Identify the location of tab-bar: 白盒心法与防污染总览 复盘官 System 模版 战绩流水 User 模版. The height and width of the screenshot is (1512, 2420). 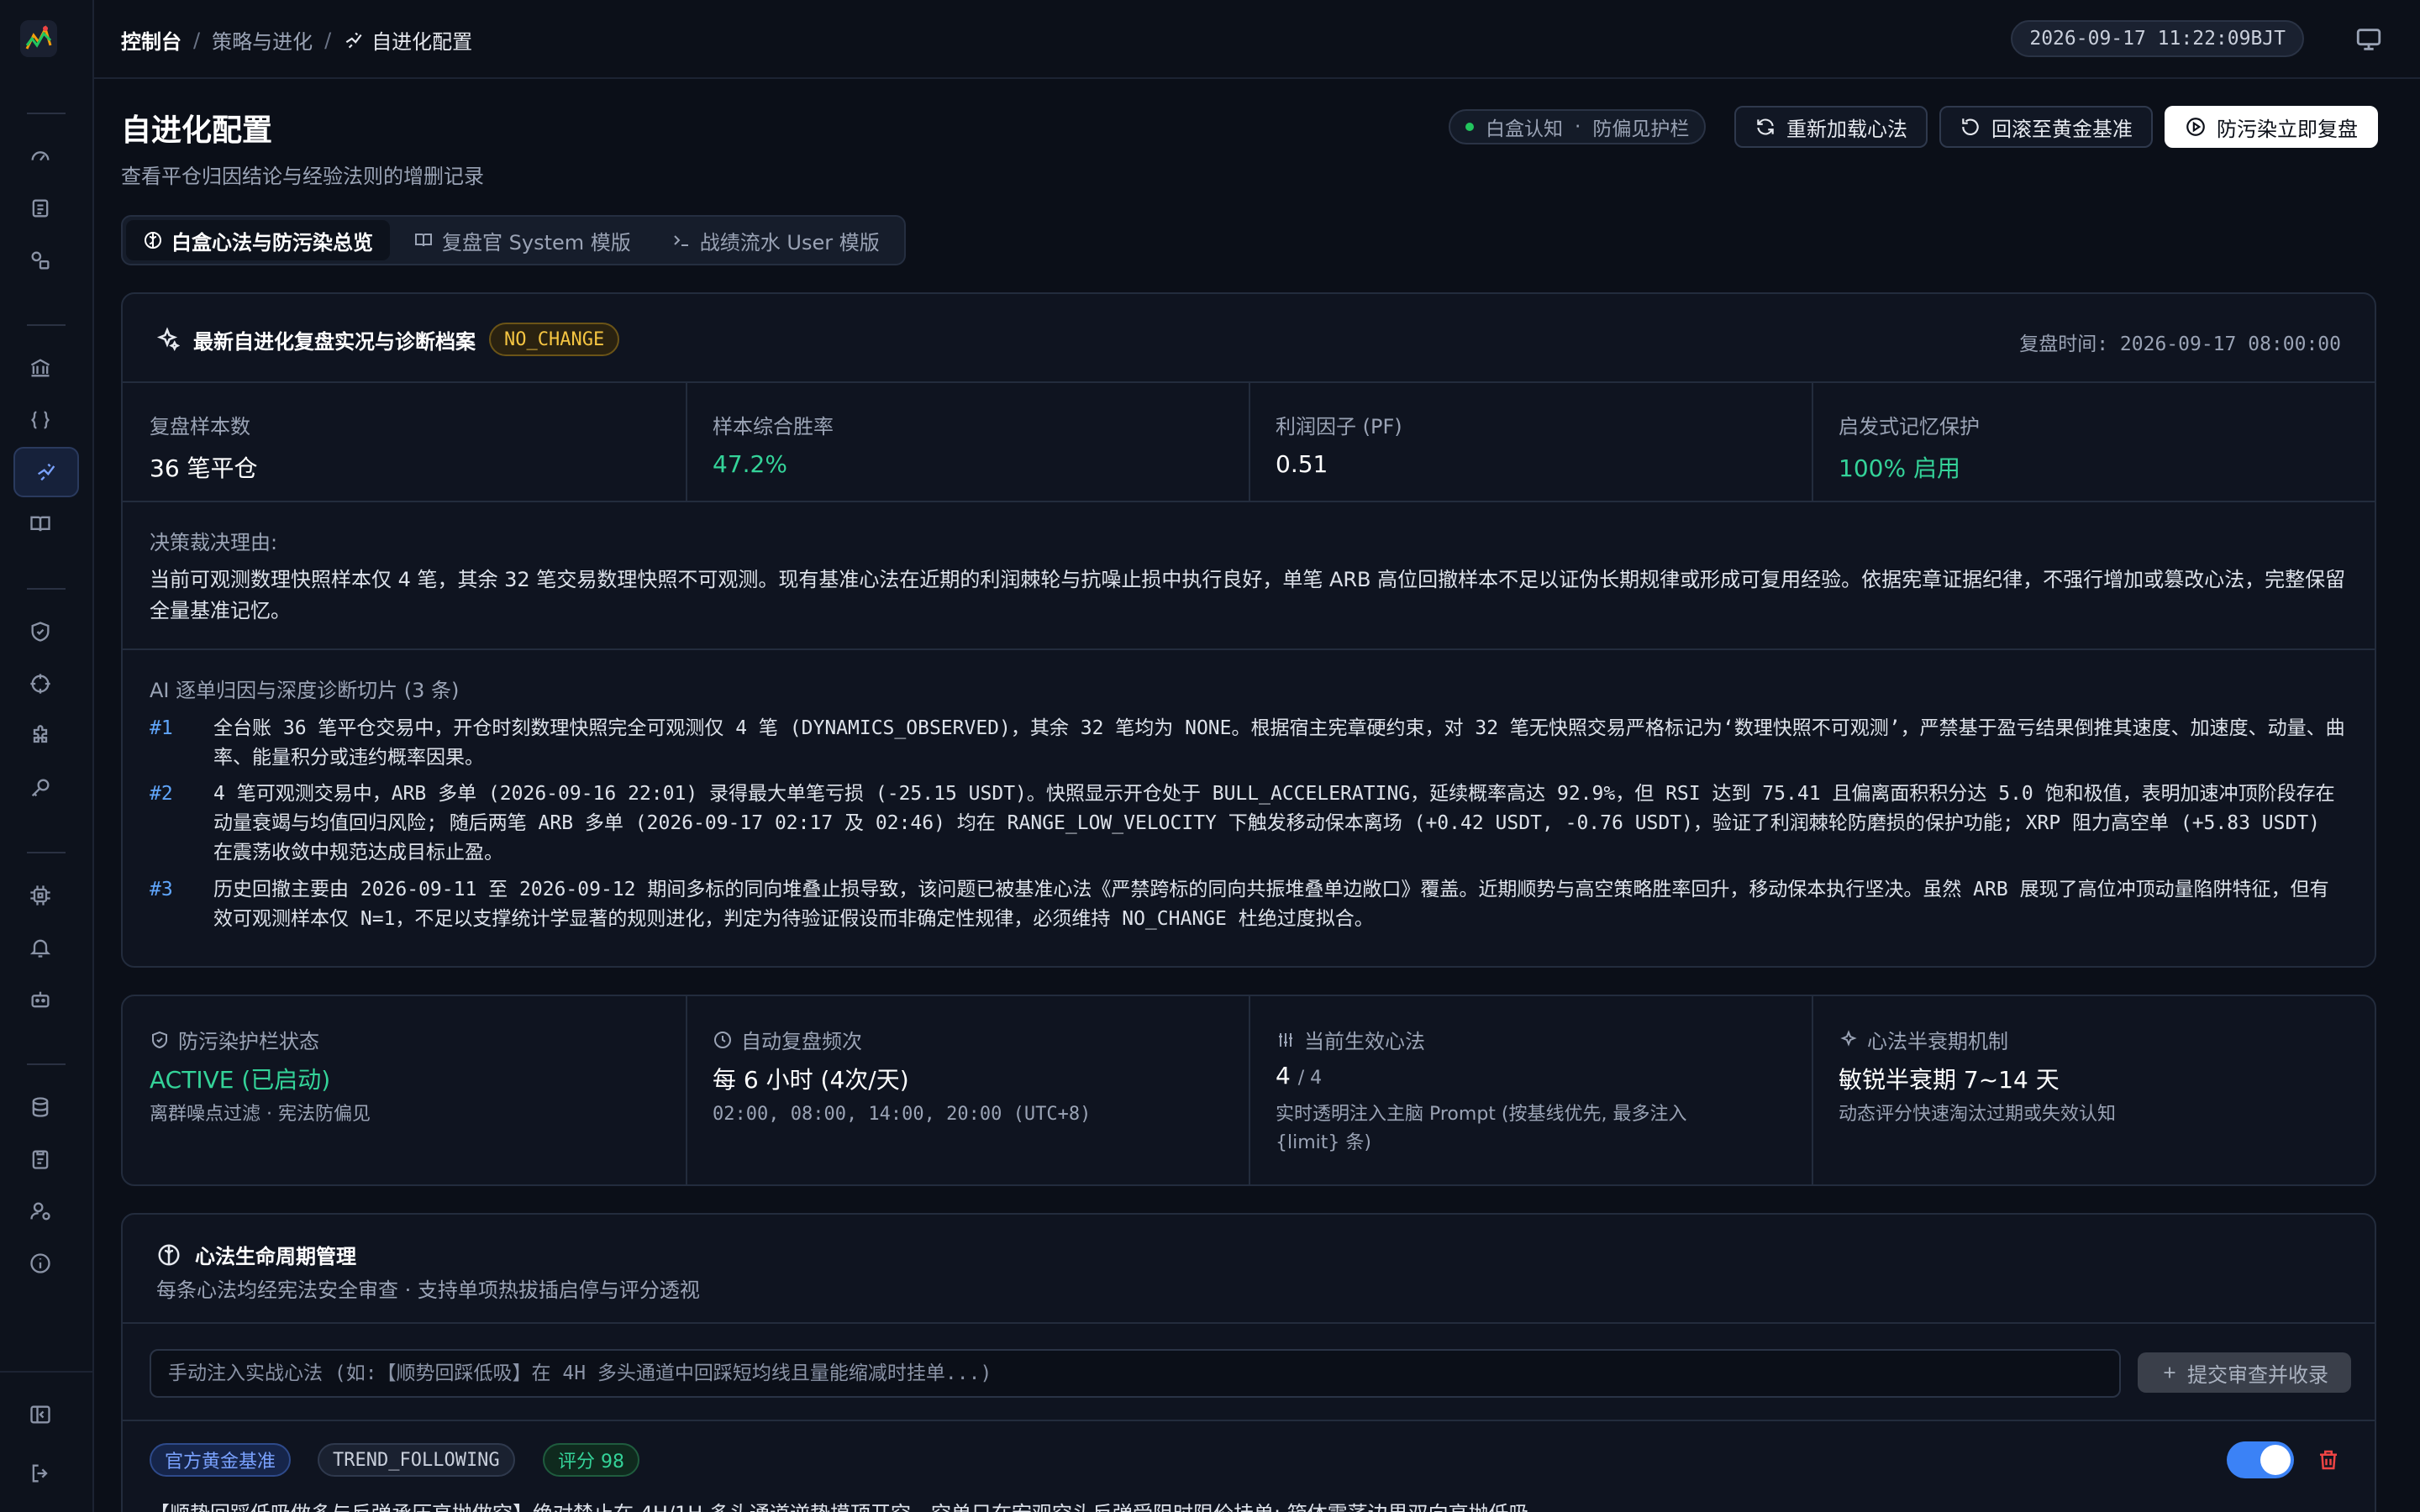
(513, 240).